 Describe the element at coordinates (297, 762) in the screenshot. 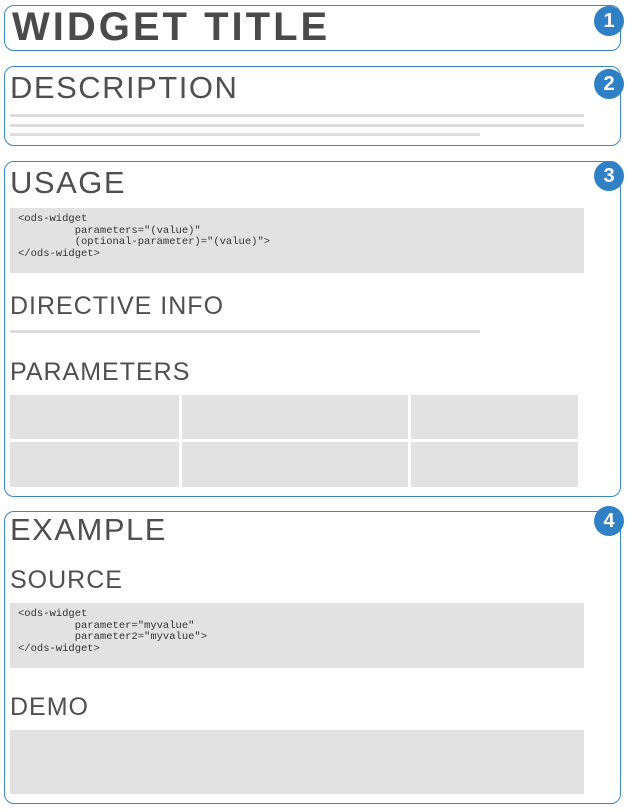

I see `demo-area` at that location.